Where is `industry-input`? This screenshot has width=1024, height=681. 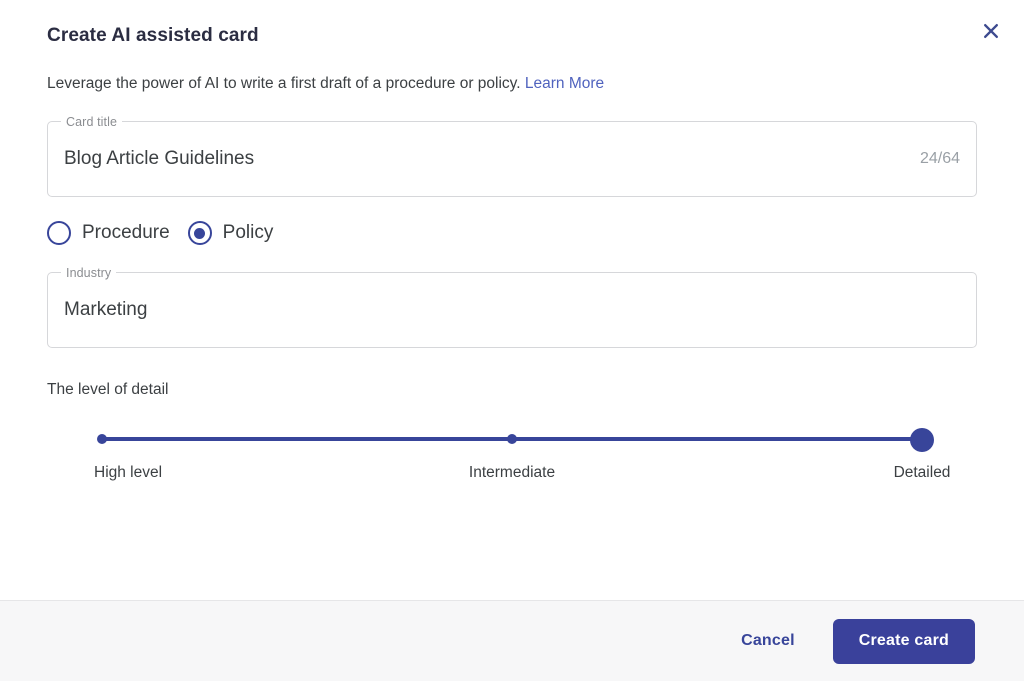 industry-input is located at coordinates (511, 310).